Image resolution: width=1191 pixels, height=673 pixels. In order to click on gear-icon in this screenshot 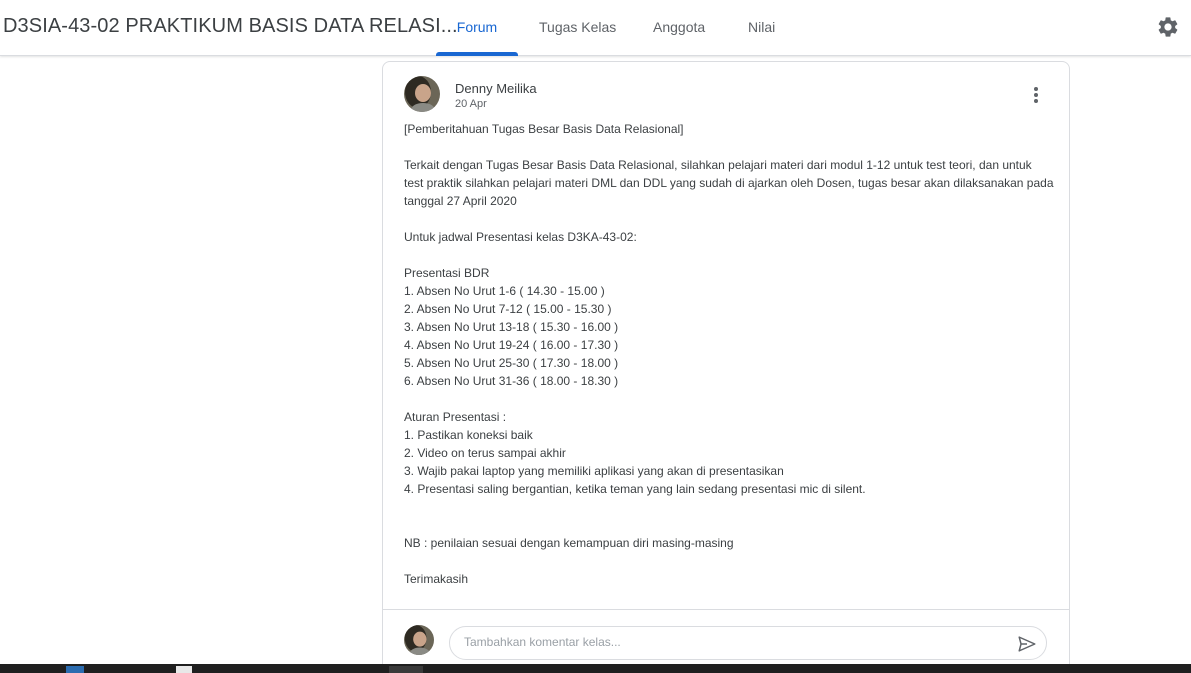, I will do `click(1168, 27)`.